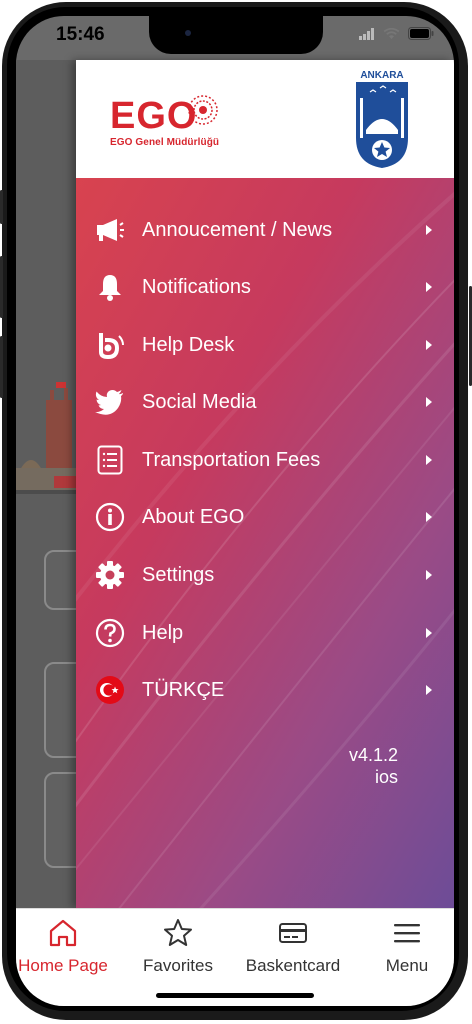 This screenshot has width=472, height=1024. I want to click on gear-icon, so click(110, 575).